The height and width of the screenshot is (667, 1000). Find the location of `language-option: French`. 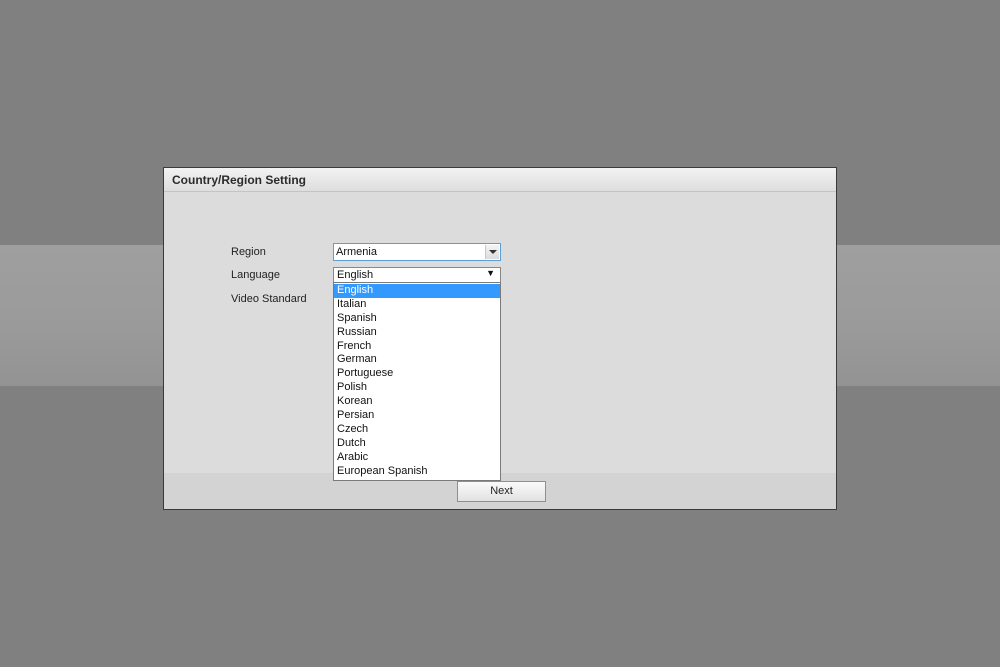

language-option: French is located at coordinates (417, 347).